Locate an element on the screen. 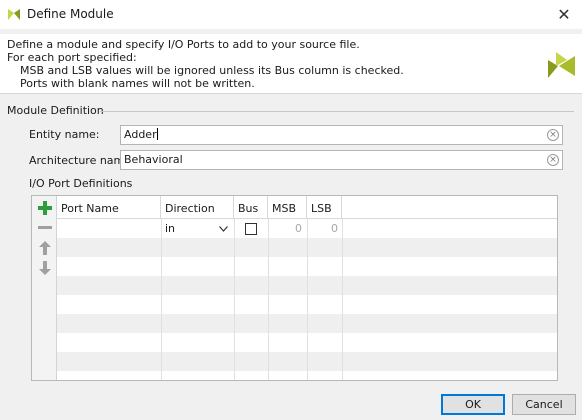  io-port-definitions-heading: I/O Port Definitions is located at coordinates (81, 183).